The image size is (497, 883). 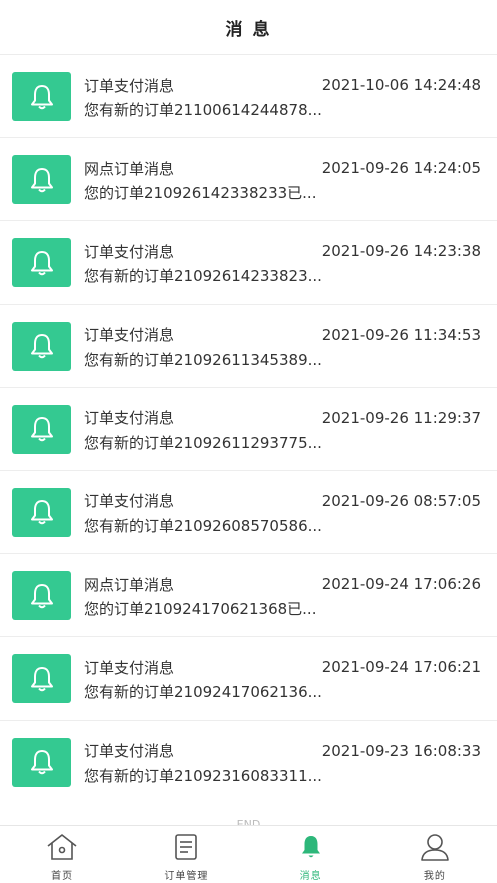 What do you see at coordinates (401, 334) in the screenshot?
I see `message-time: 2021-09-26 11:34:53` at bounding box center [401, 334].